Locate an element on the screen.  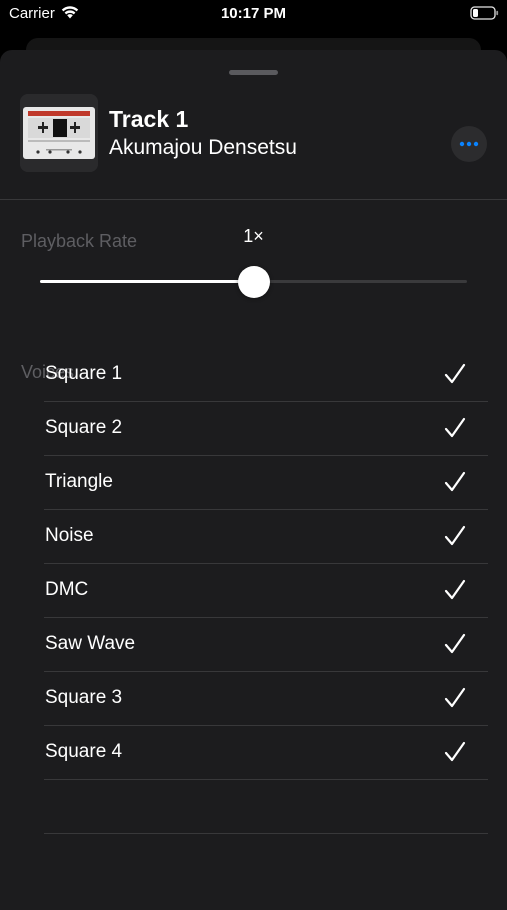
voice-row: Triangle is located at coordinates (266, 483).